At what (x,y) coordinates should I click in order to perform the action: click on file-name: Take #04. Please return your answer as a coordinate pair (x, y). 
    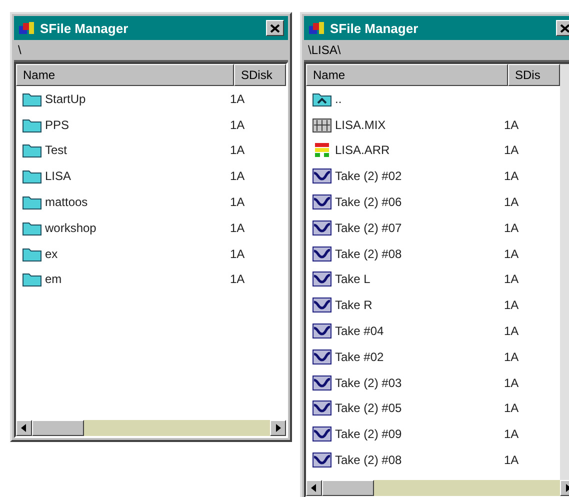
    Looking at the image, I should click on (419, 331).